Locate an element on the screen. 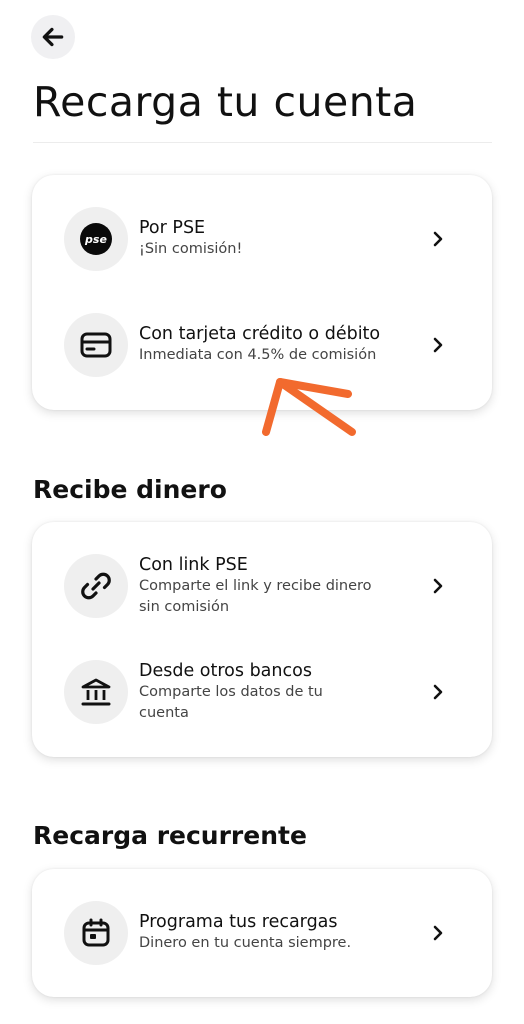  option-title: Con link PSE is located at coordinates (193, 565).